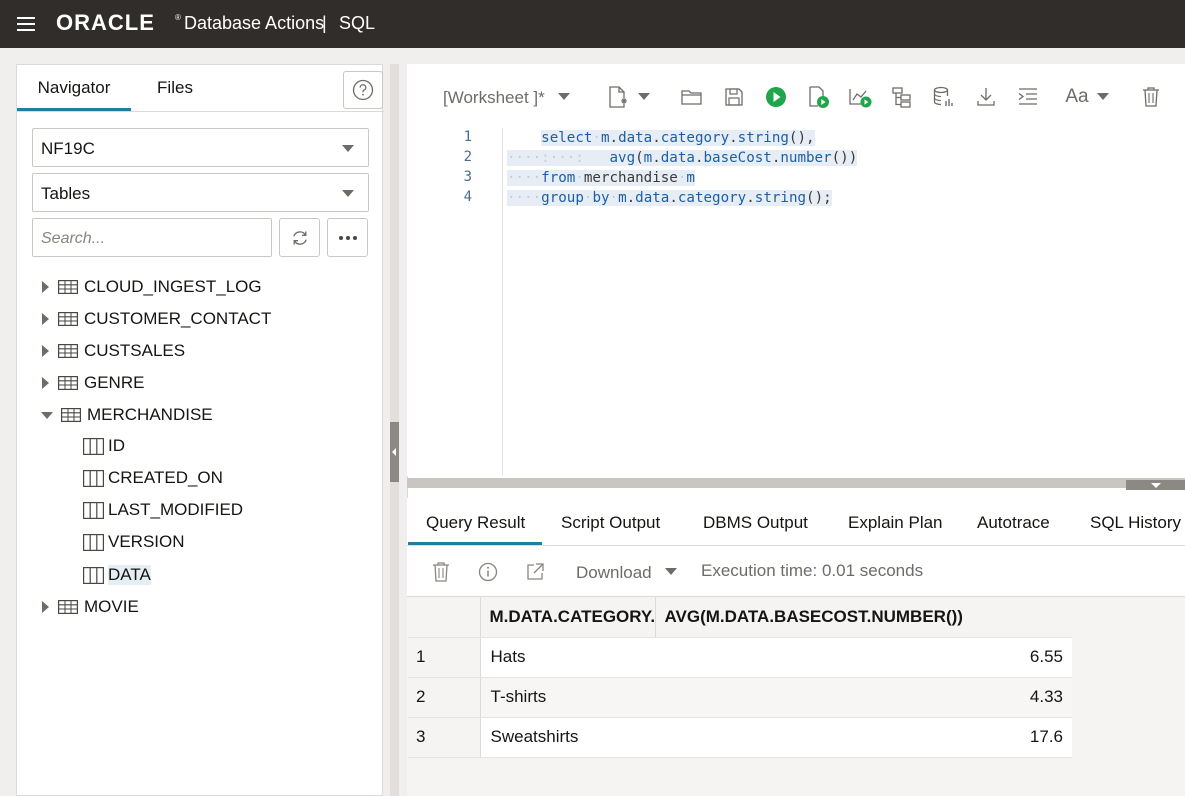  What do you see at coordinates (347, 237) in the screenshot?
I see `more-actions-button` at bounding box center [347, 237].